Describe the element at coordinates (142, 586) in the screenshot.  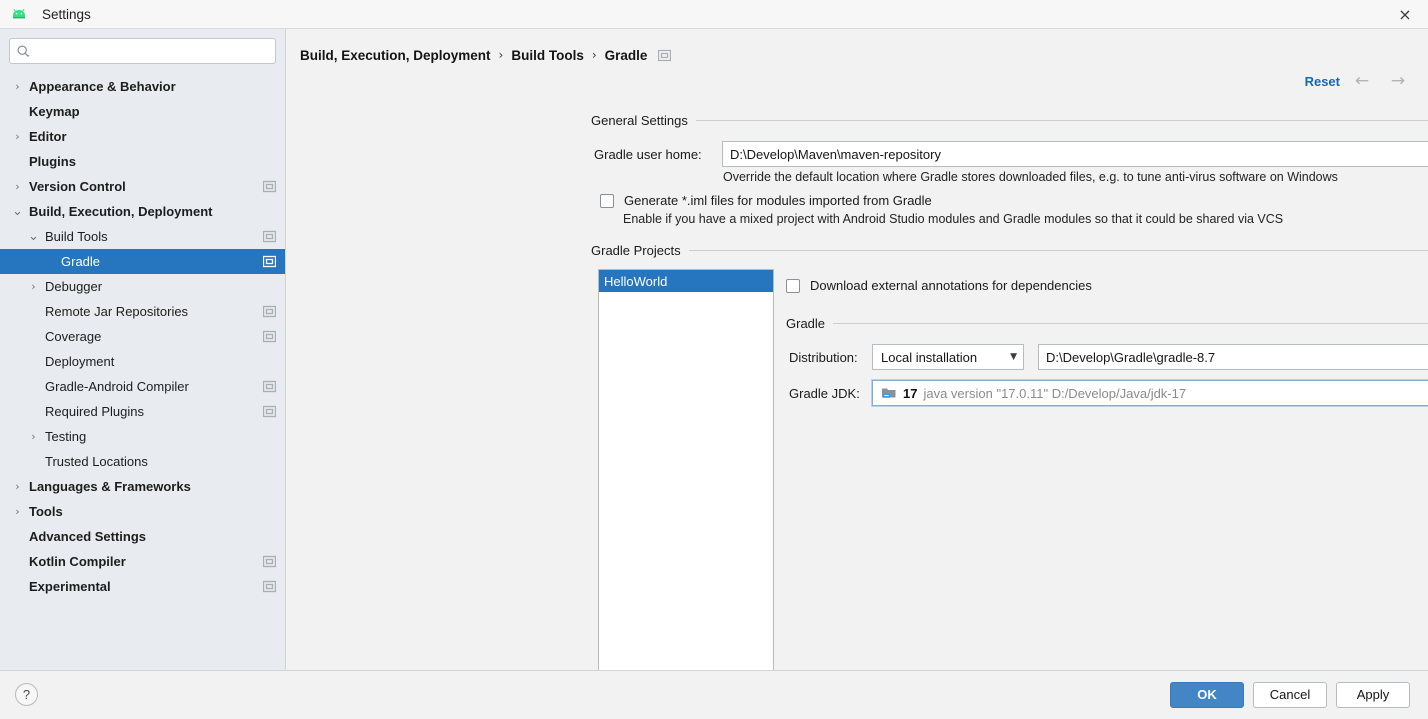
I see `sidebar-item-experimental: Experimental` at that location.